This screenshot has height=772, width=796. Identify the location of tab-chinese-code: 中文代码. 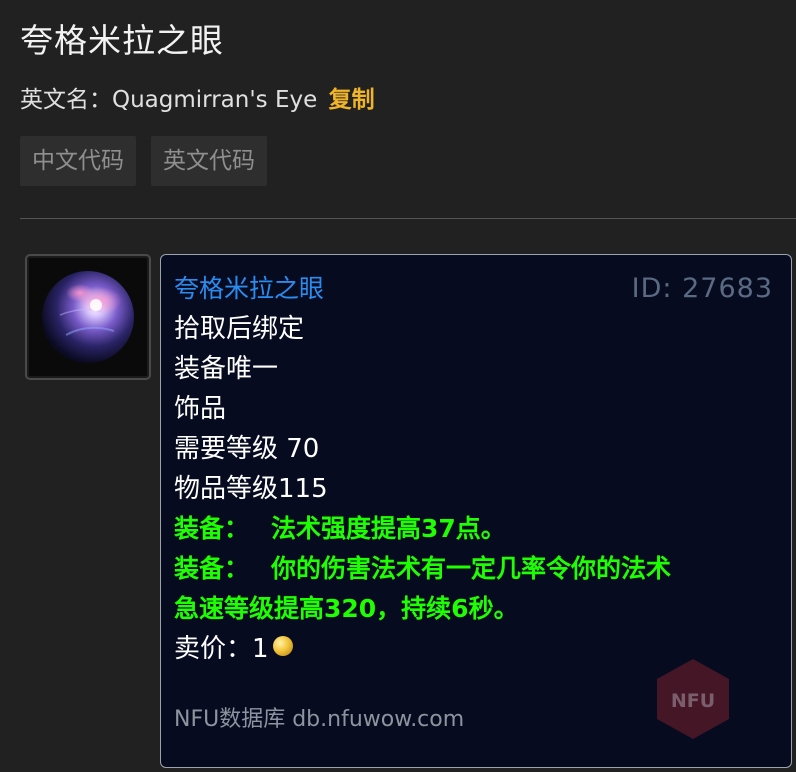
(78, 161).